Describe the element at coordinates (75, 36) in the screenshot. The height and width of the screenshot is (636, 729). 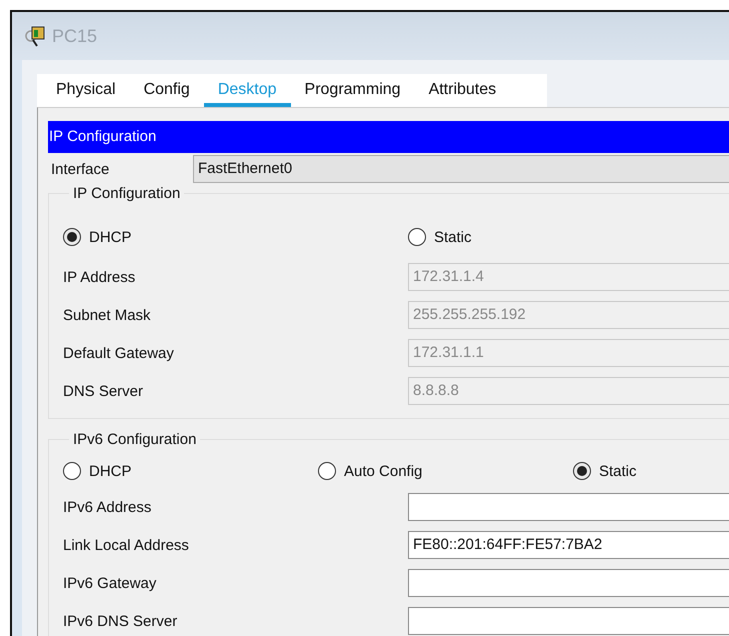
I see `window-title: PC15` at that location.